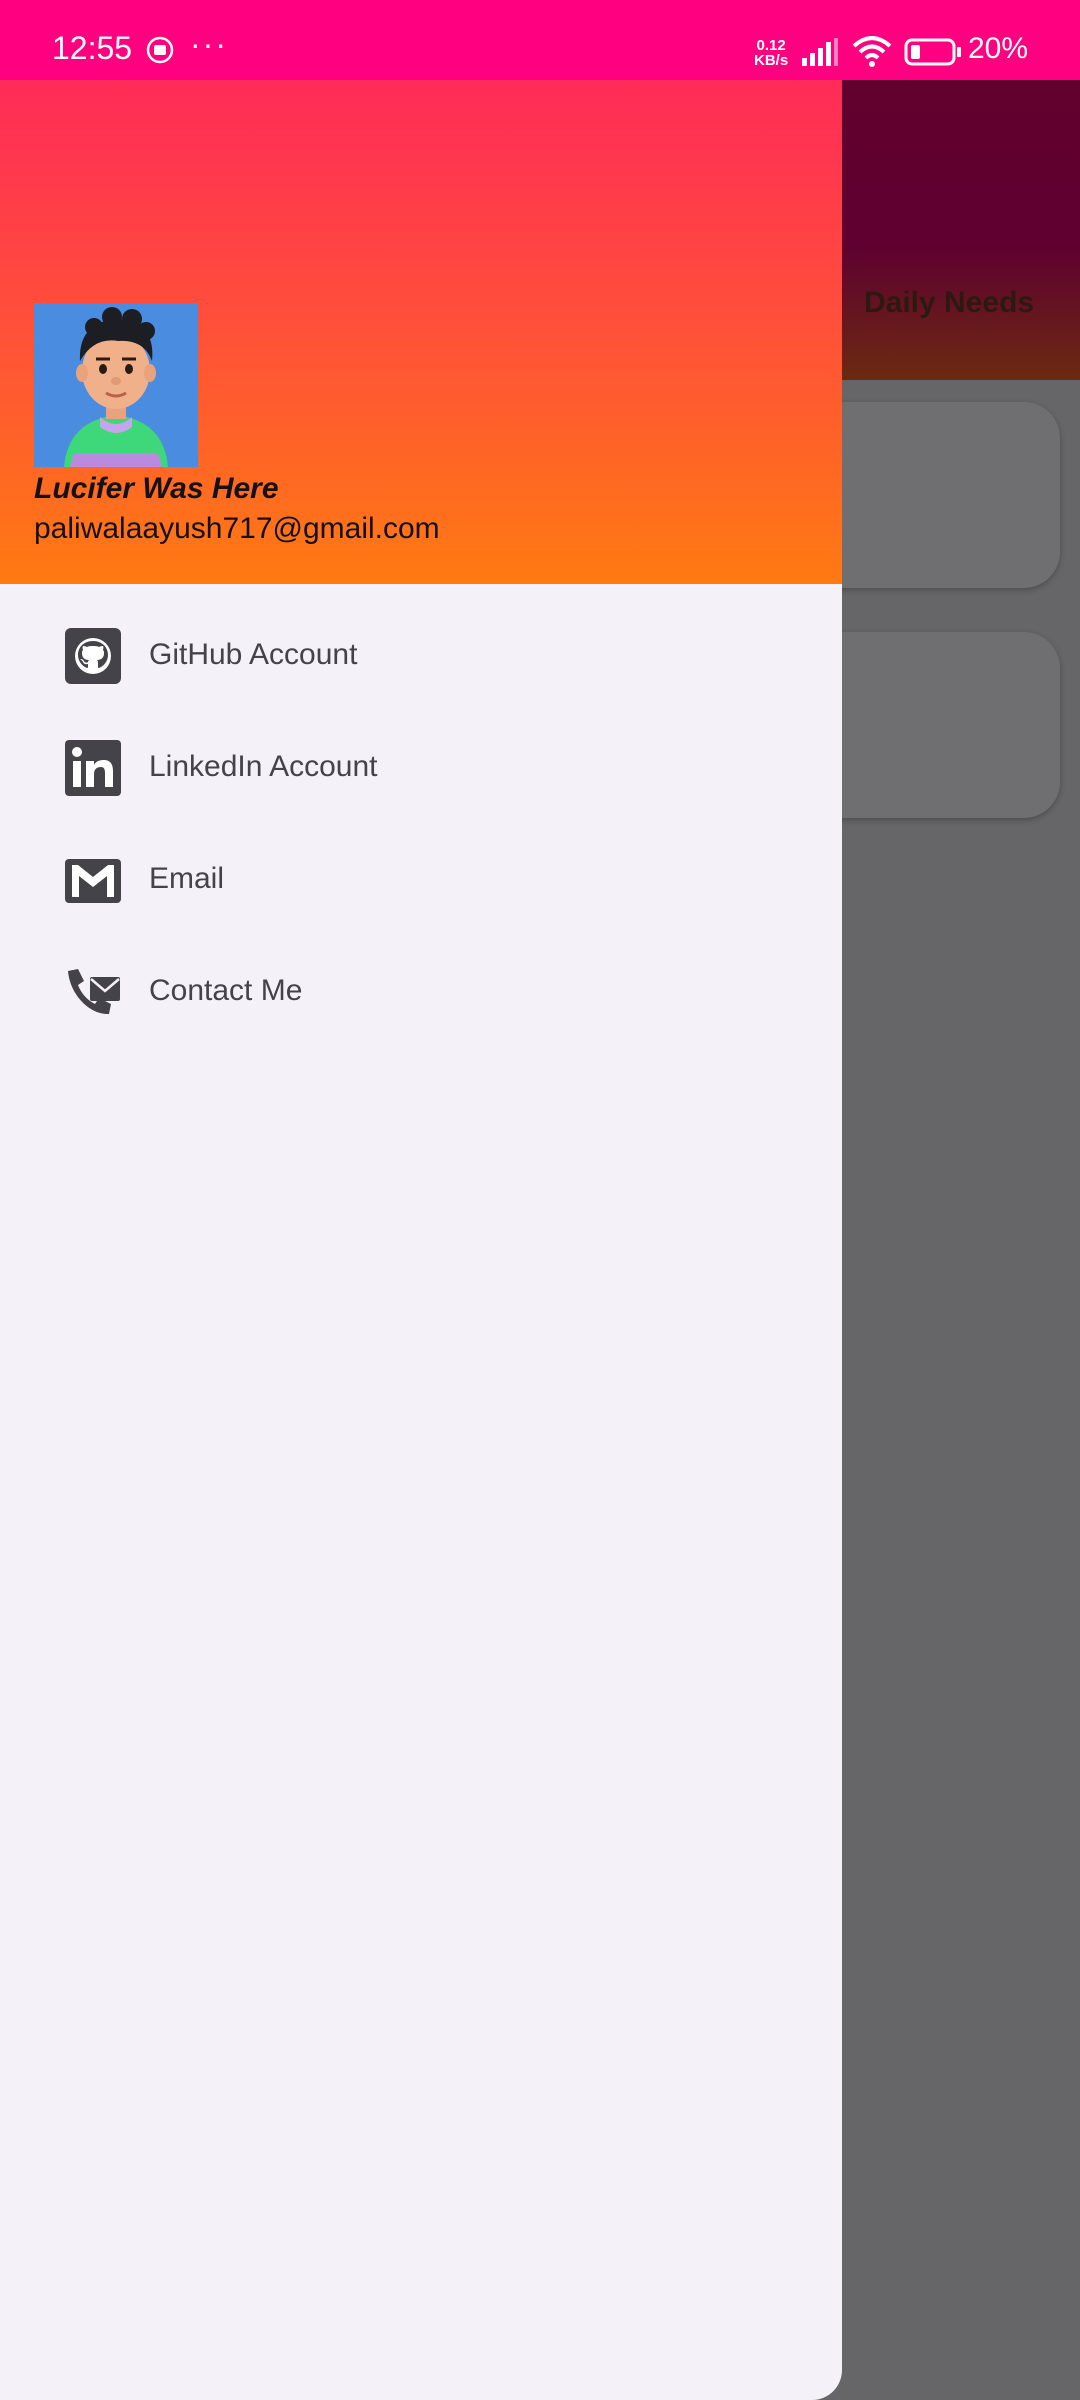 The height and width of the screenshot is (2400, 1080). What do you see at coordinates (263, 766) in the screenshot?
I see `menu-item-label: LinkedIn Account` at bounding box center [263, 766].